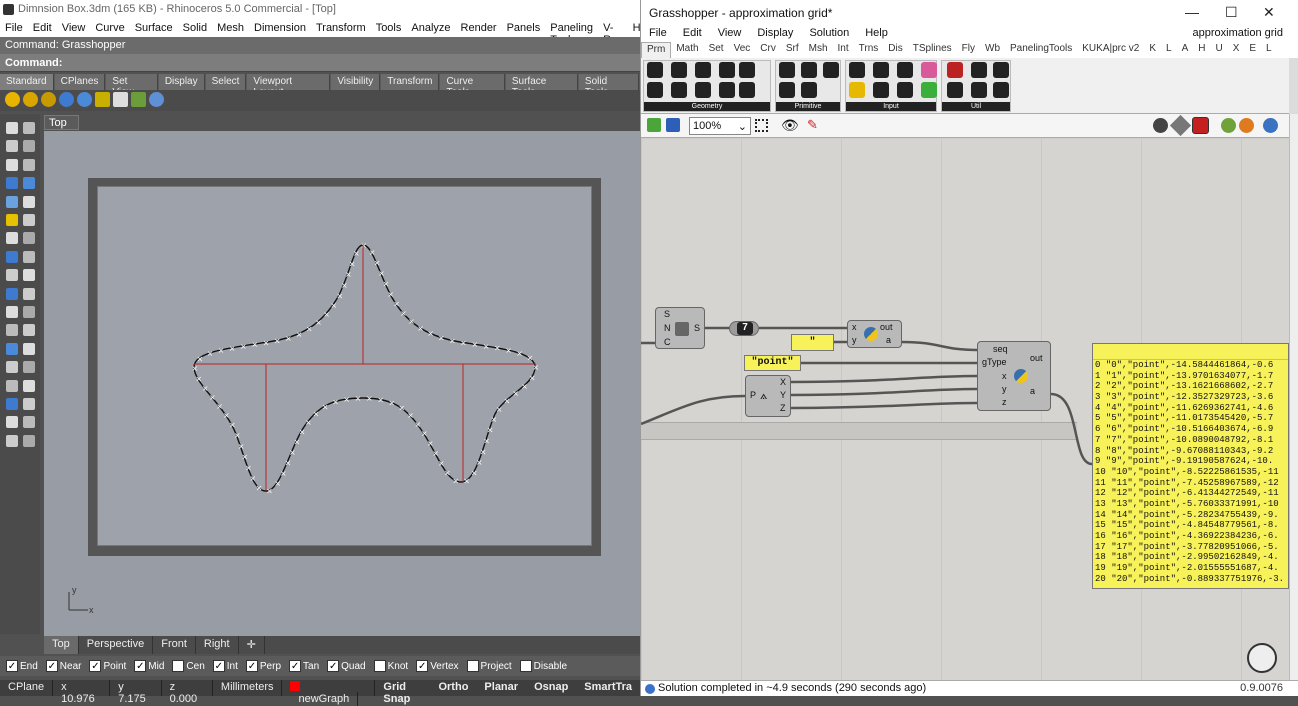 The image size is (1298, 706). I want to click on osnap-tan: ✓Tan, so click(304, 666).